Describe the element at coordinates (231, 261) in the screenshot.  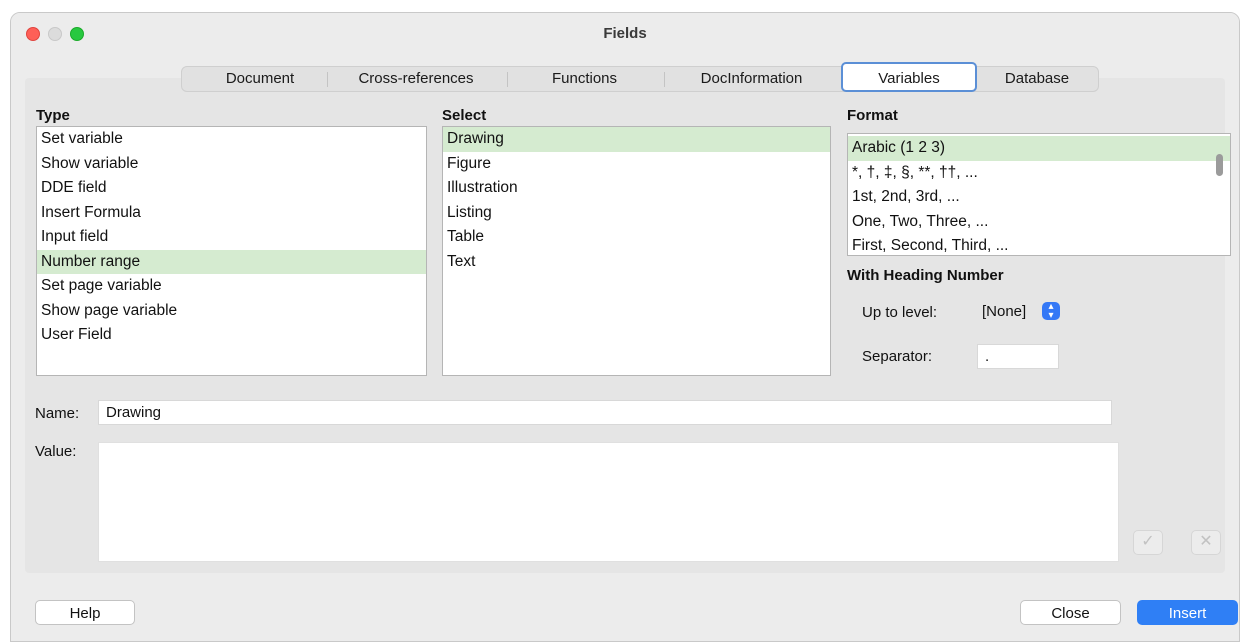
I see `type-item-number-range: Number range` at that location.